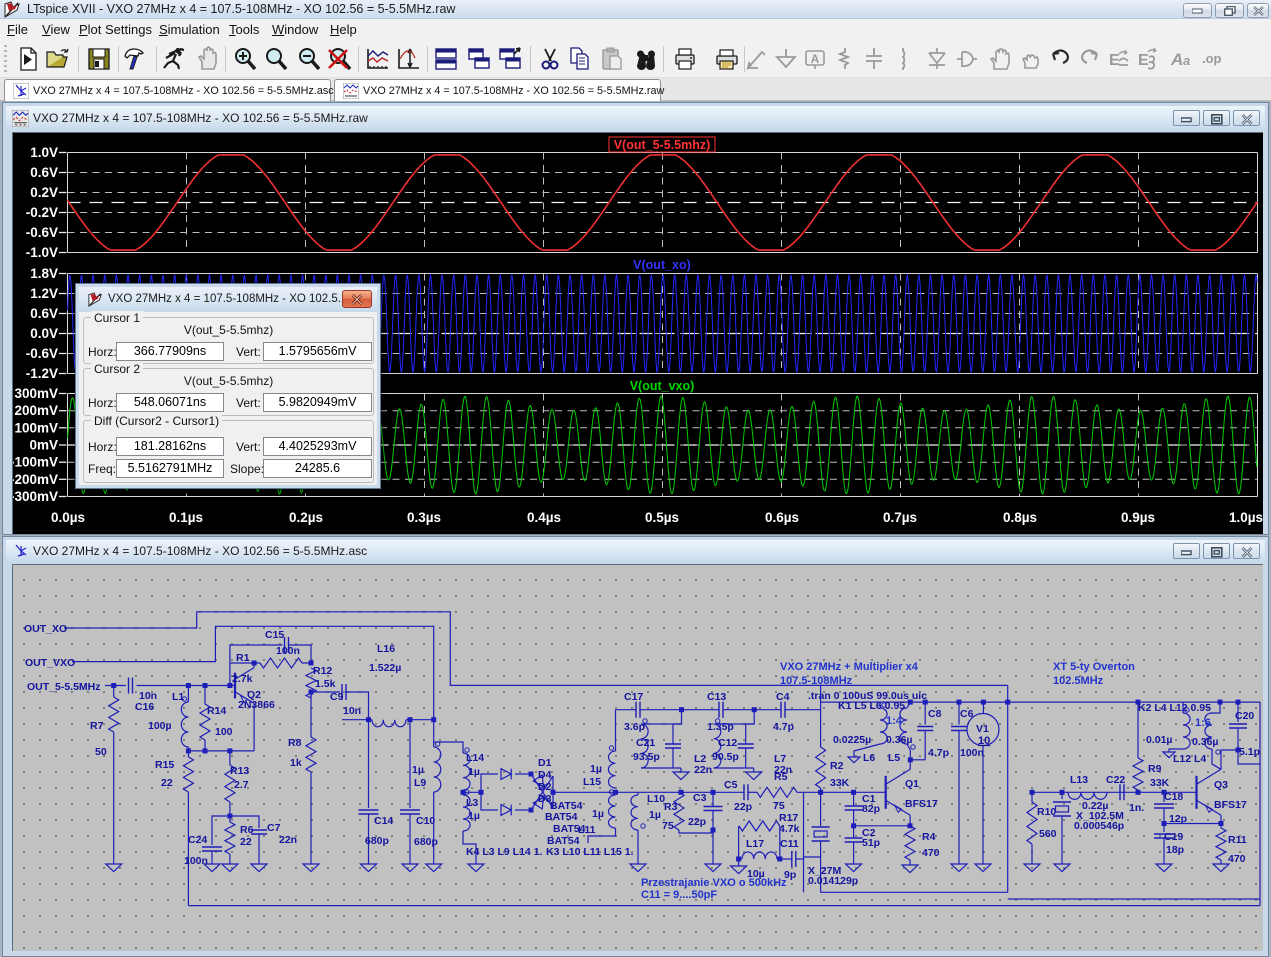 Image resolution: width=1271 pixels, height=957 pixels. I want to click on svg-text: 0.6V, so click(44, 172).